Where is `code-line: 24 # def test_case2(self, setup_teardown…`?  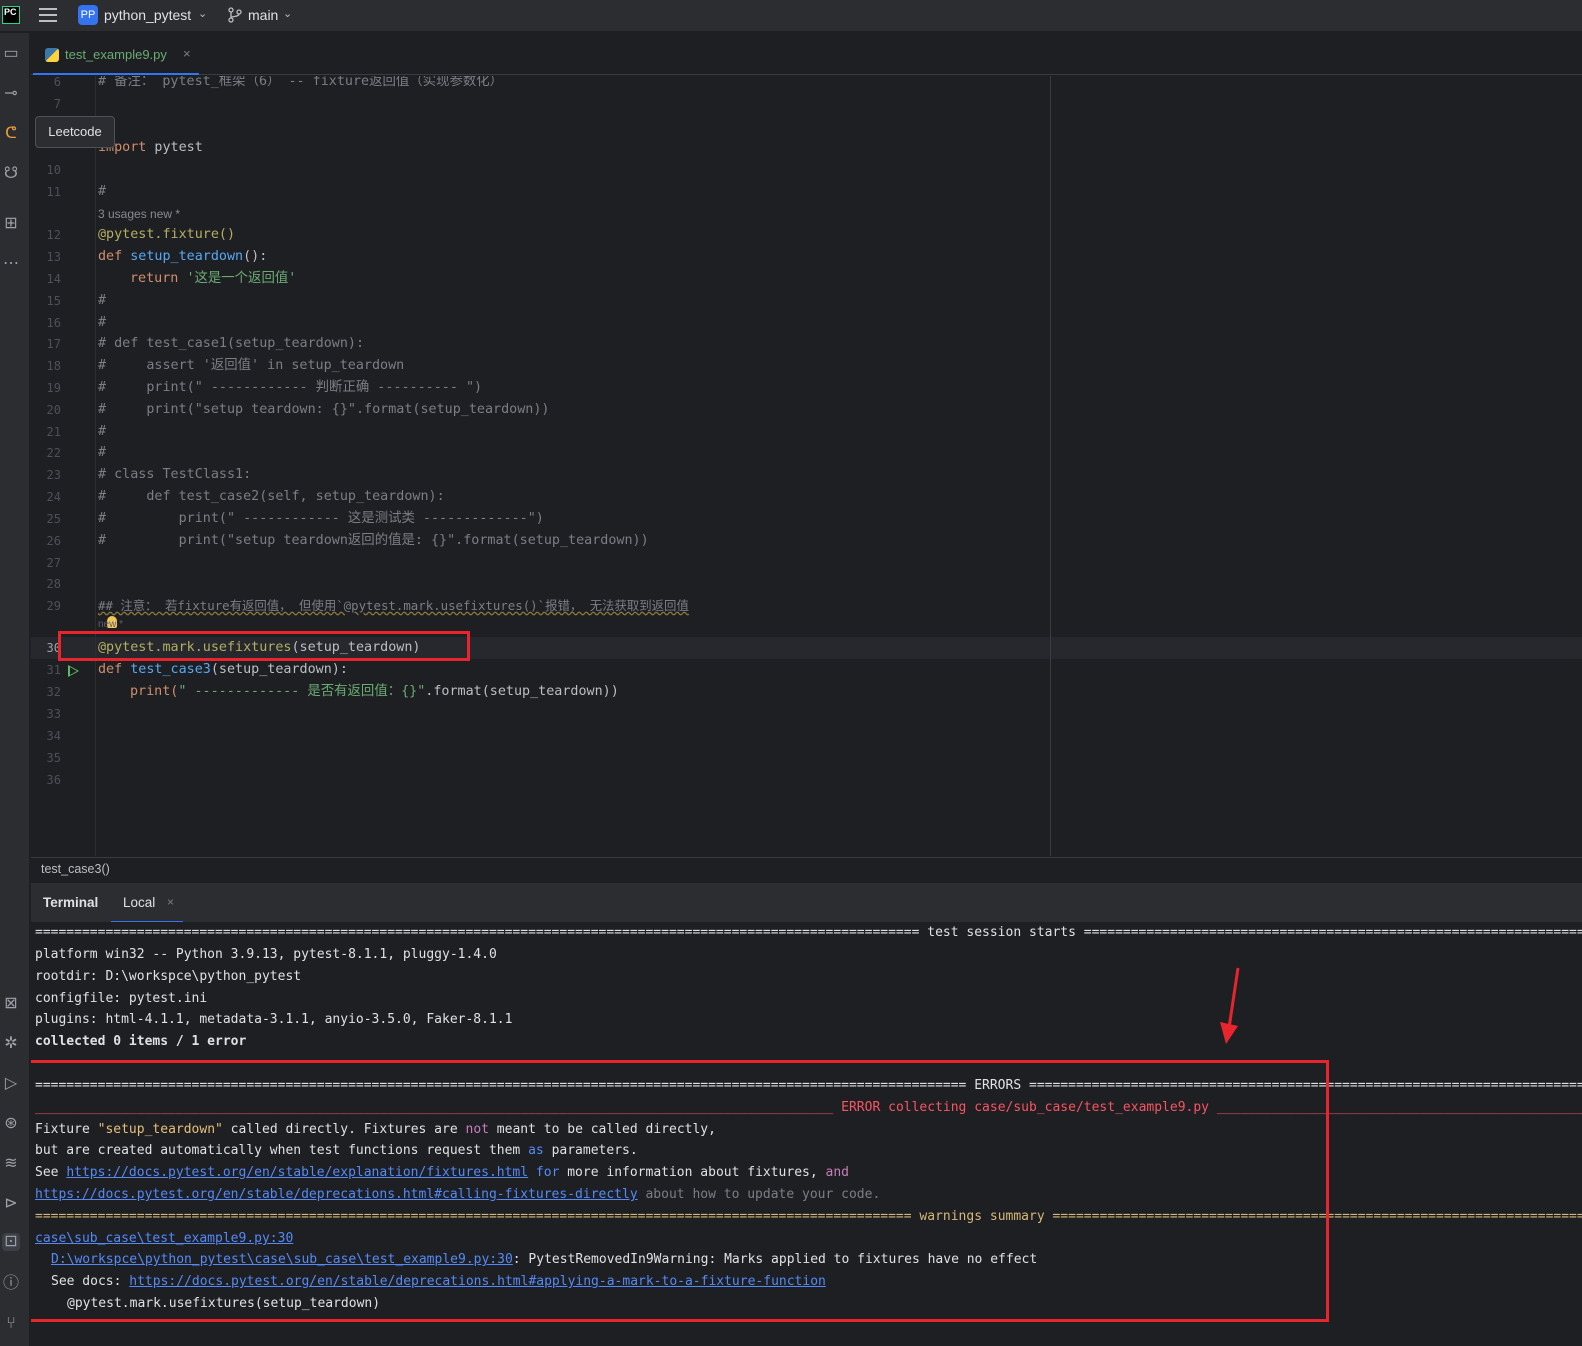 code-line: 24 # def test_case2(self, setup_teardown… is located at coordinates (806, 497).